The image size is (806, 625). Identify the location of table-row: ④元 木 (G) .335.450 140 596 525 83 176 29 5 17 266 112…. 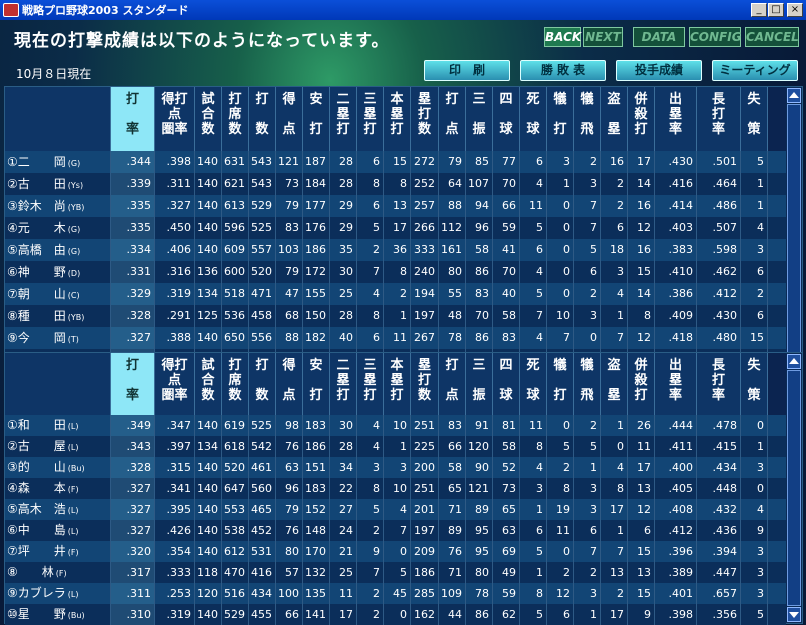
(395, 228).